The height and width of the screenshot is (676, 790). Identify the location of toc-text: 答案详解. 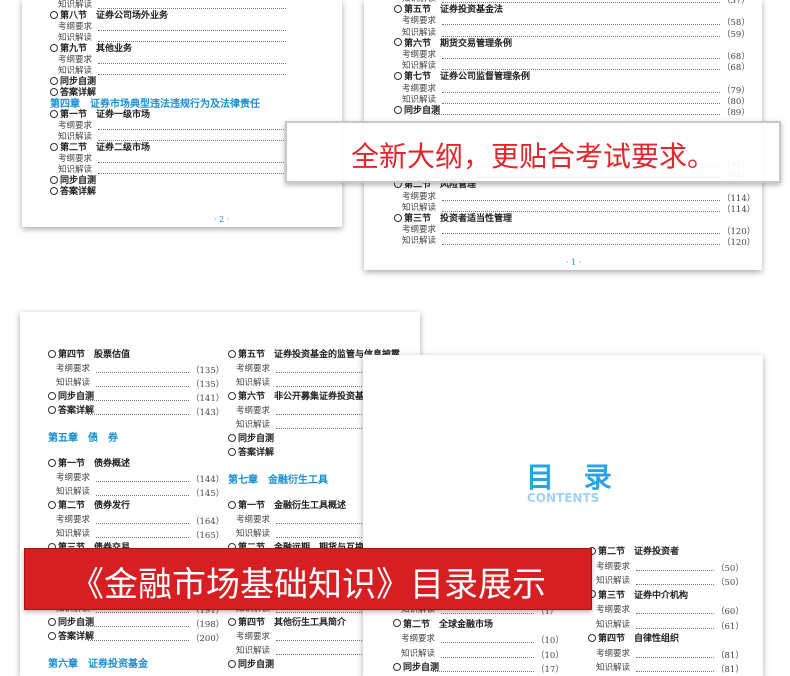
(256, 453).